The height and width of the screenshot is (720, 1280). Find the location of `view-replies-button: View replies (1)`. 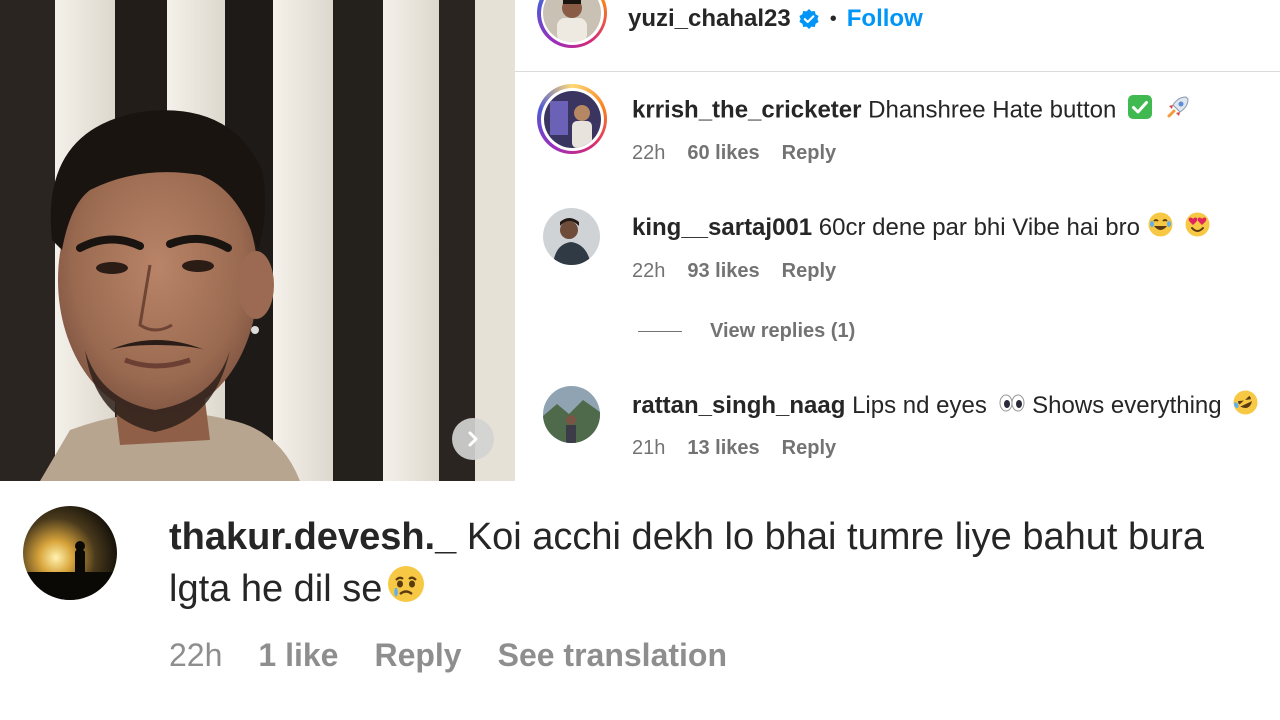

view-replies-button: View replies (1) is located at coordinates (746, 331).